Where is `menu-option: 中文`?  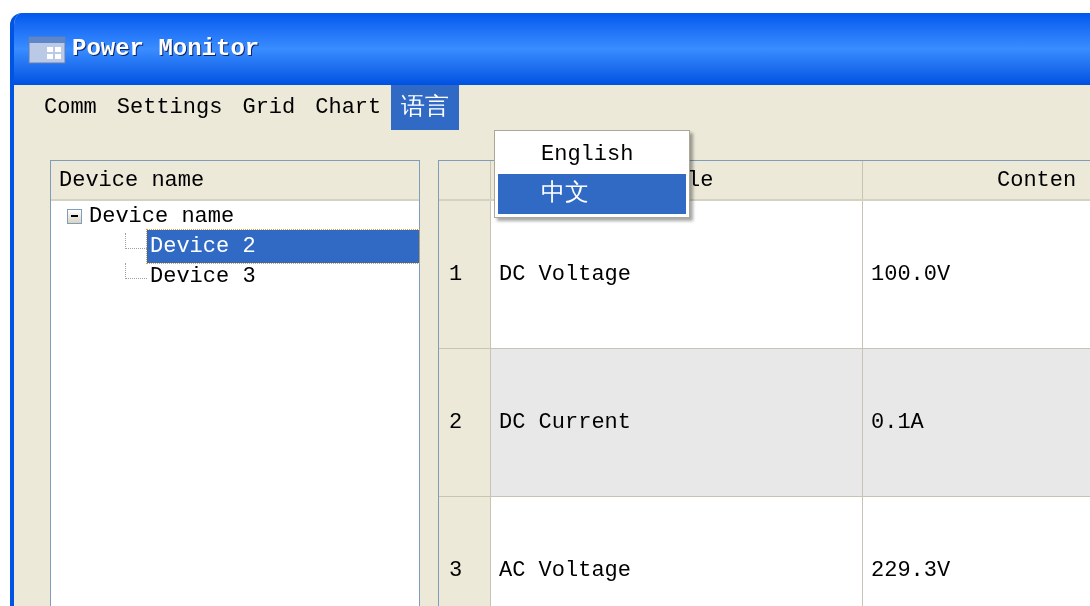 menu-option: 中文 is located at coordinates (592, 194).